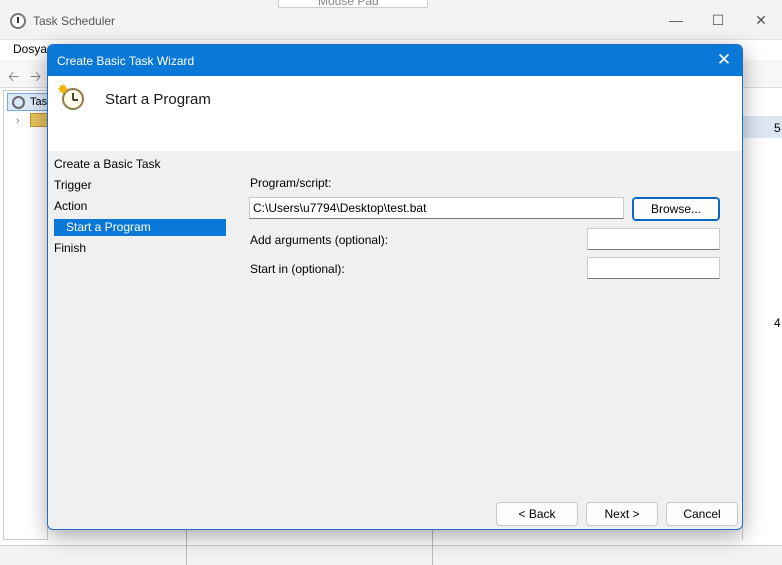 The image size is (782, 565). I want to click on dialog-titlebar: Create Basic Task Wizard ✕, so click(395, 60).